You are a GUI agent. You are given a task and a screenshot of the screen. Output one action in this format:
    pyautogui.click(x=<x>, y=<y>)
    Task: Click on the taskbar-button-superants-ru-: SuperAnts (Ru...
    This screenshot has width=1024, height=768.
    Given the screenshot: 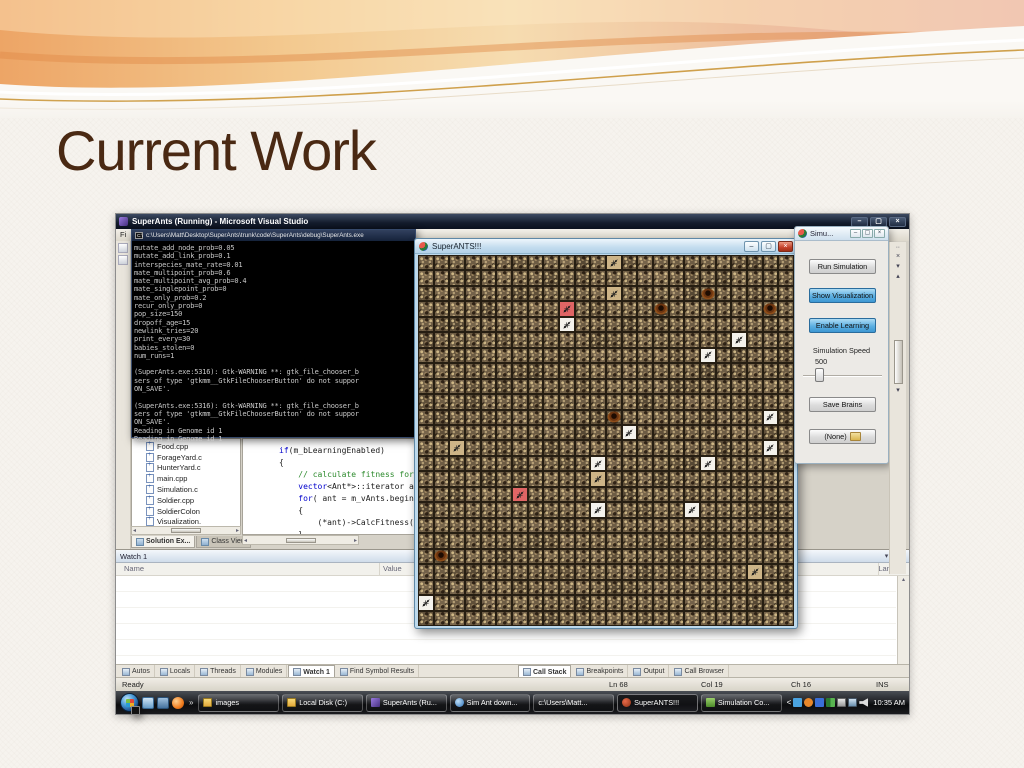 What is the action you would take?
    pyautogui.click(x=406, y=702)
    